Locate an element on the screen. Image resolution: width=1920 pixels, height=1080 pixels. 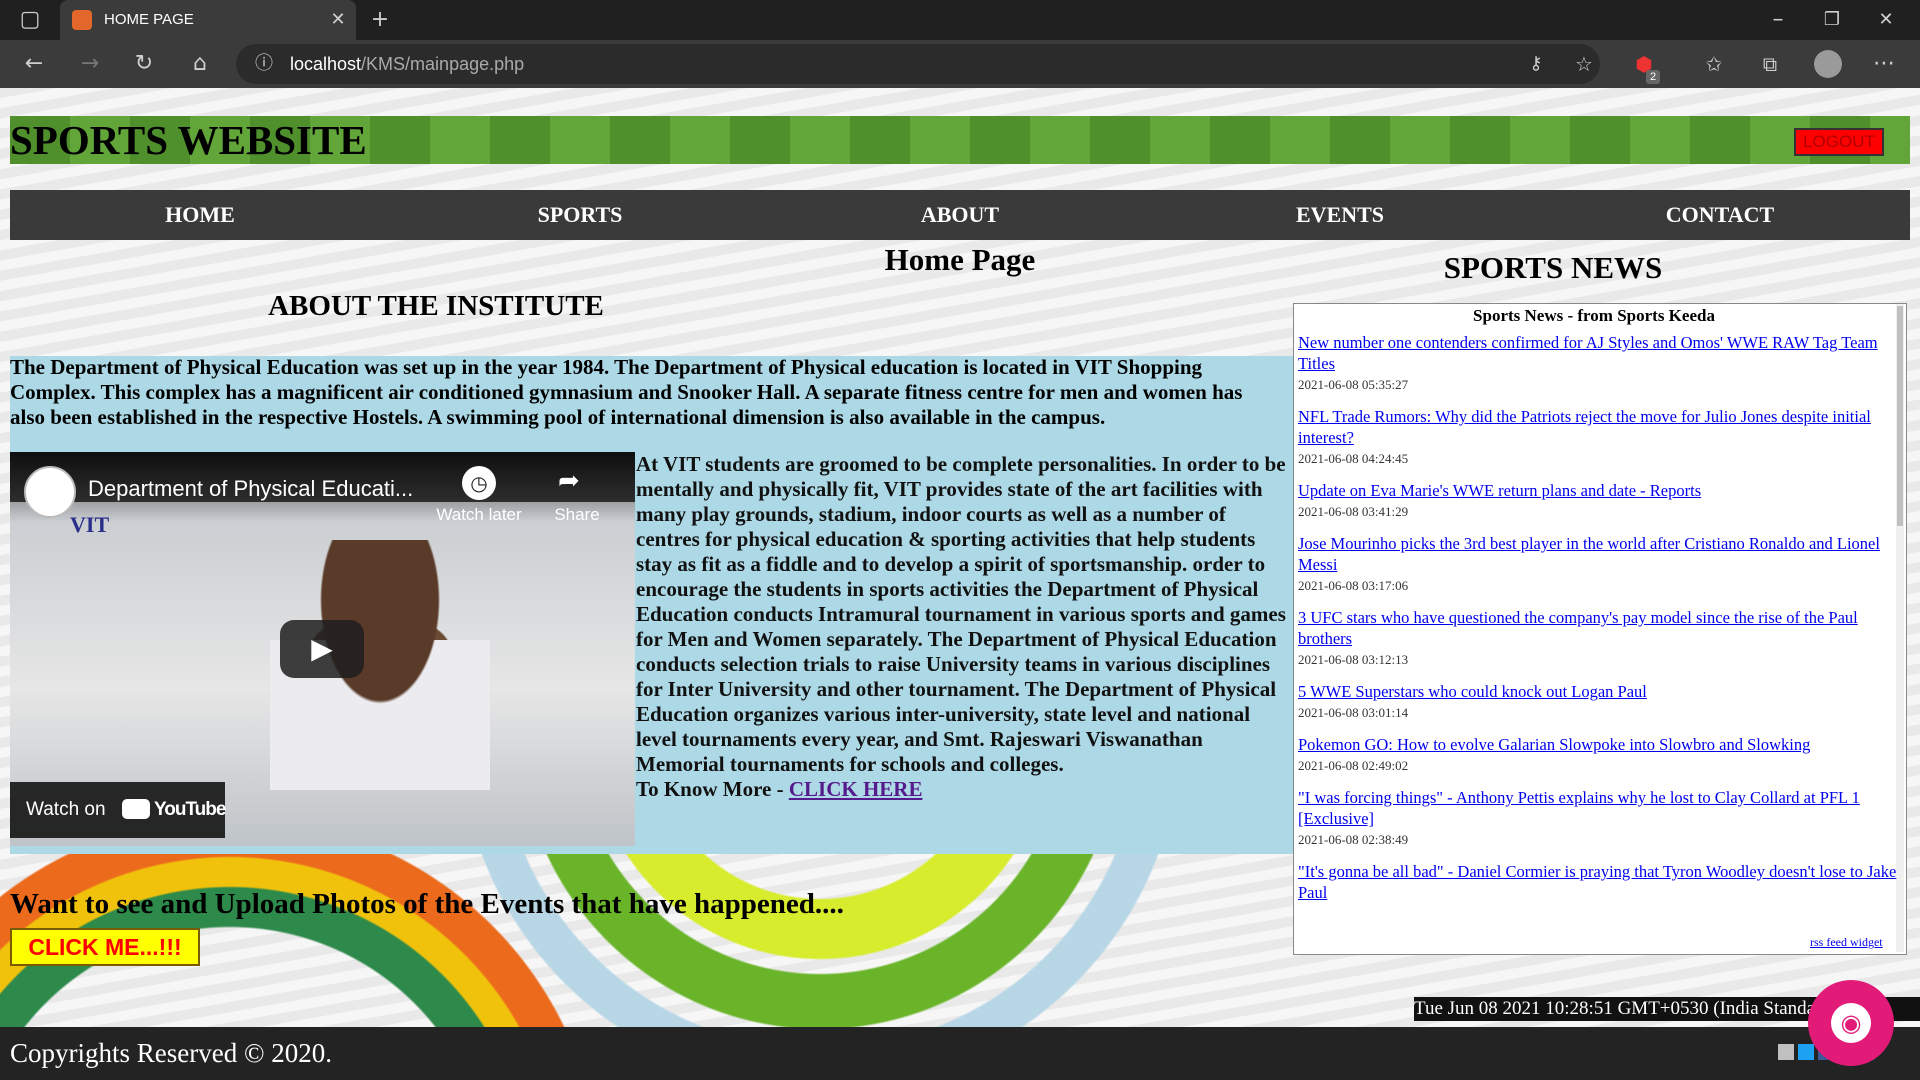
url-host: localhost is located at coordinates (326, 64).